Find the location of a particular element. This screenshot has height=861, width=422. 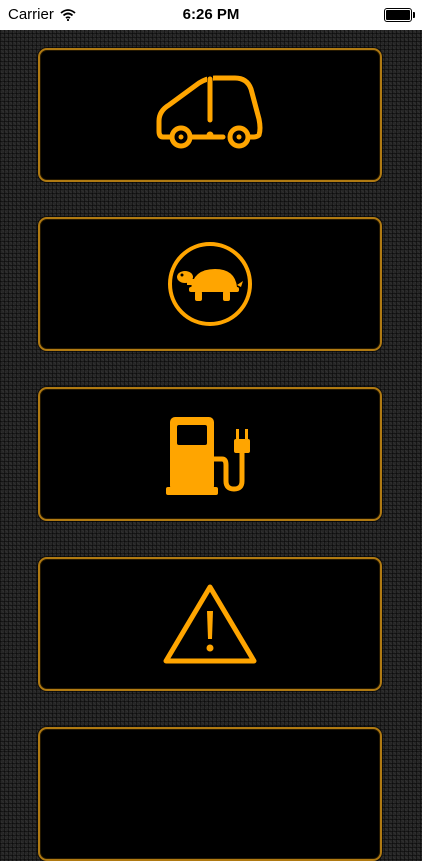

charging-station-icon is located at coordinates (208, 456).